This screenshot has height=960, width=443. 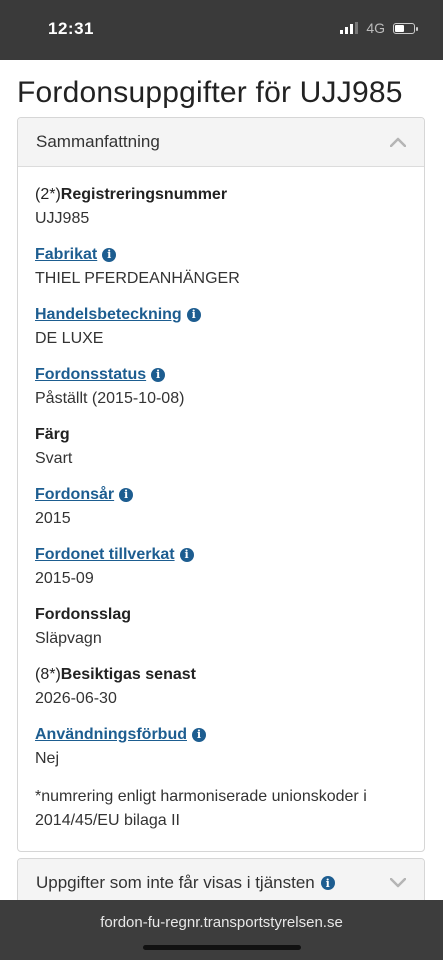 What do you see at coordinates (90, 375) in the screenshot?
I see `fordonsstatus-link: Fordonsstatus` at bounding box center [90, 375].